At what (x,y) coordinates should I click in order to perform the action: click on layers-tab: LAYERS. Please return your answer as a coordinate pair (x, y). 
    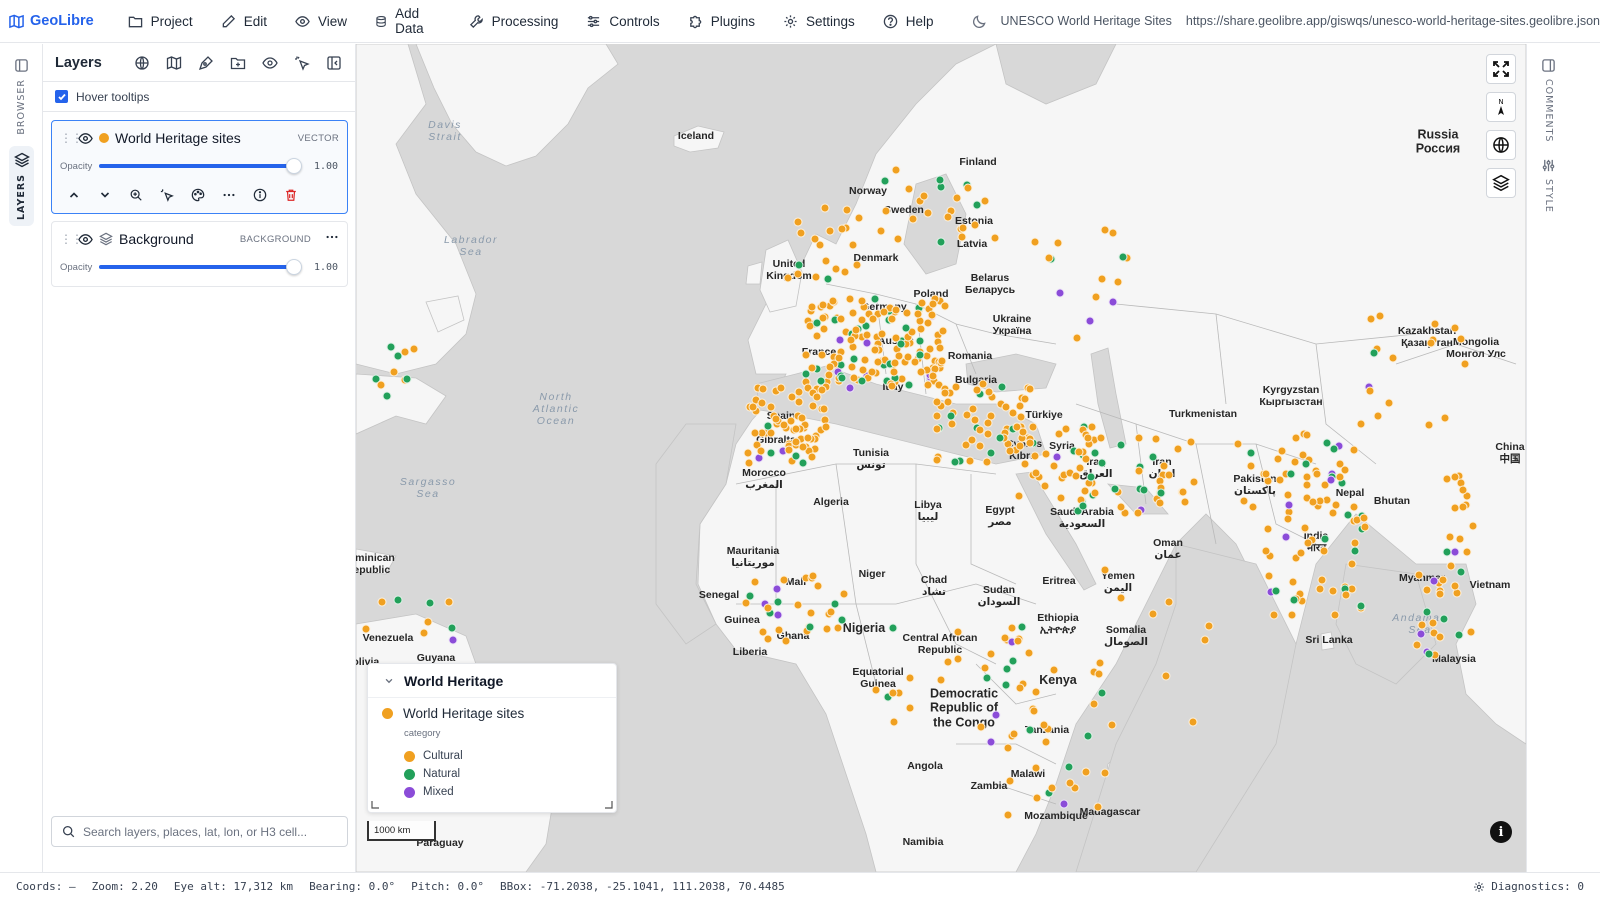
    Looking at the image, I should click on (21, 186).